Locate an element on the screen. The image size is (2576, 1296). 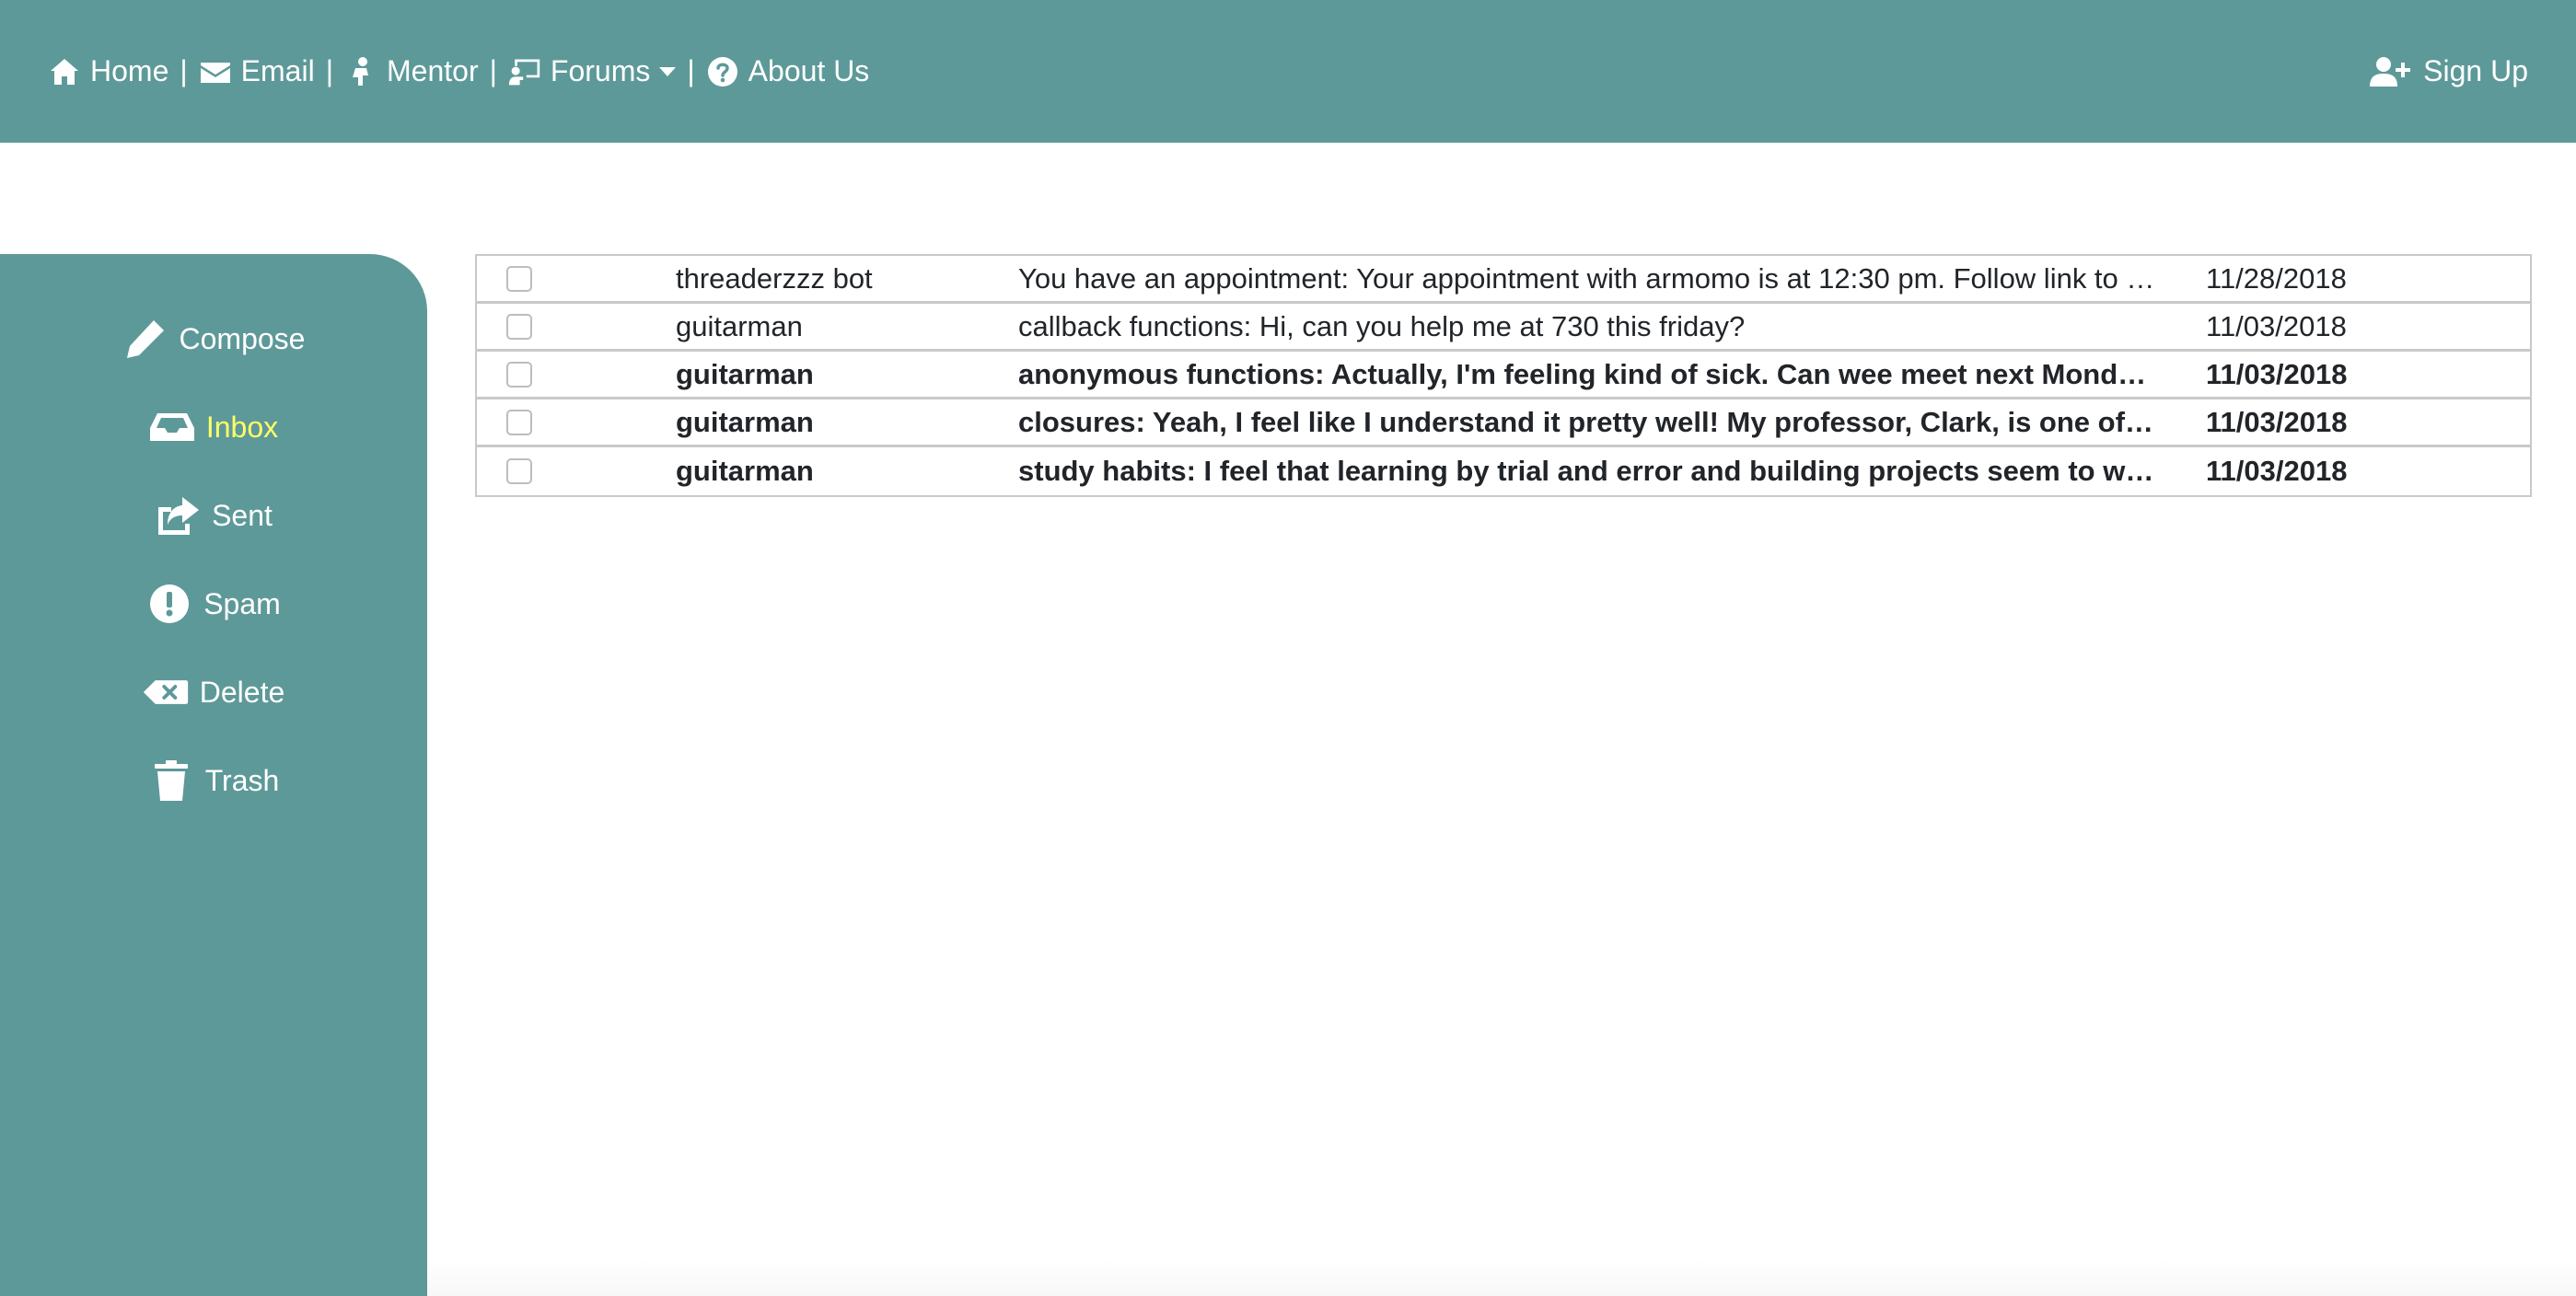
user-plus-icon is located at coordinates (2390, 71).